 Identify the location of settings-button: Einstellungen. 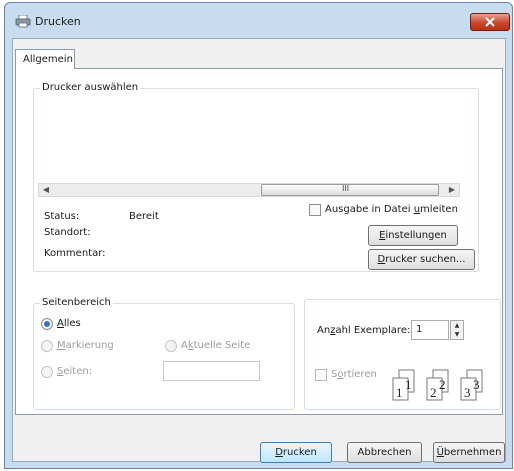
(413, 235).